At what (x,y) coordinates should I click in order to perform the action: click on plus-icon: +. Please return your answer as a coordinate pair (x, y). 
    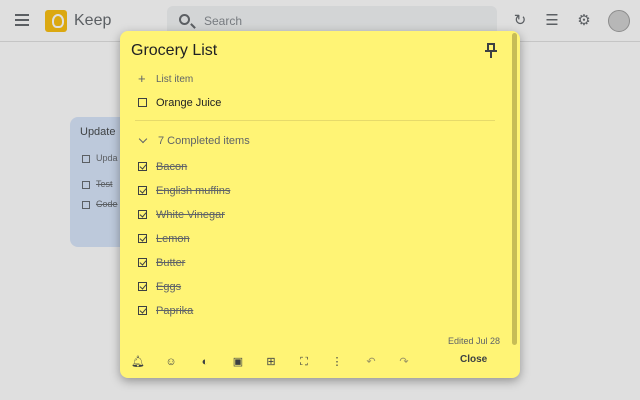
    Looking at the image, I should click on (142, 78).